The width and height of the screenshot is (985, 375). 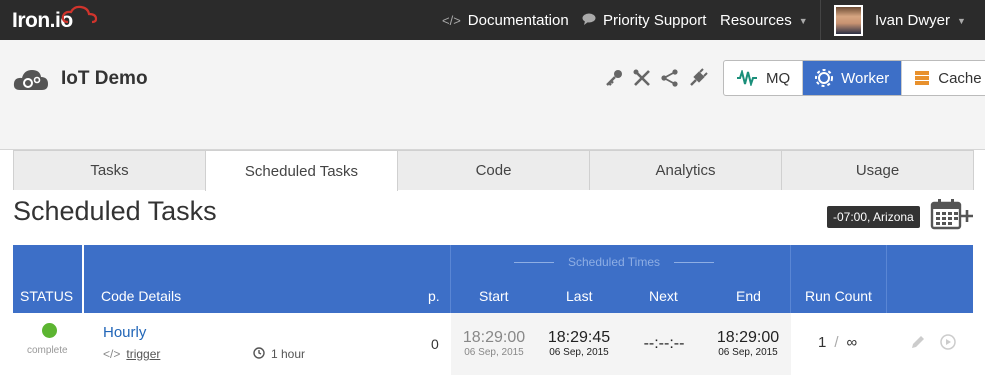 I want to click on service-switcher: MQ Worker Cache, so click(x=854, y=78).